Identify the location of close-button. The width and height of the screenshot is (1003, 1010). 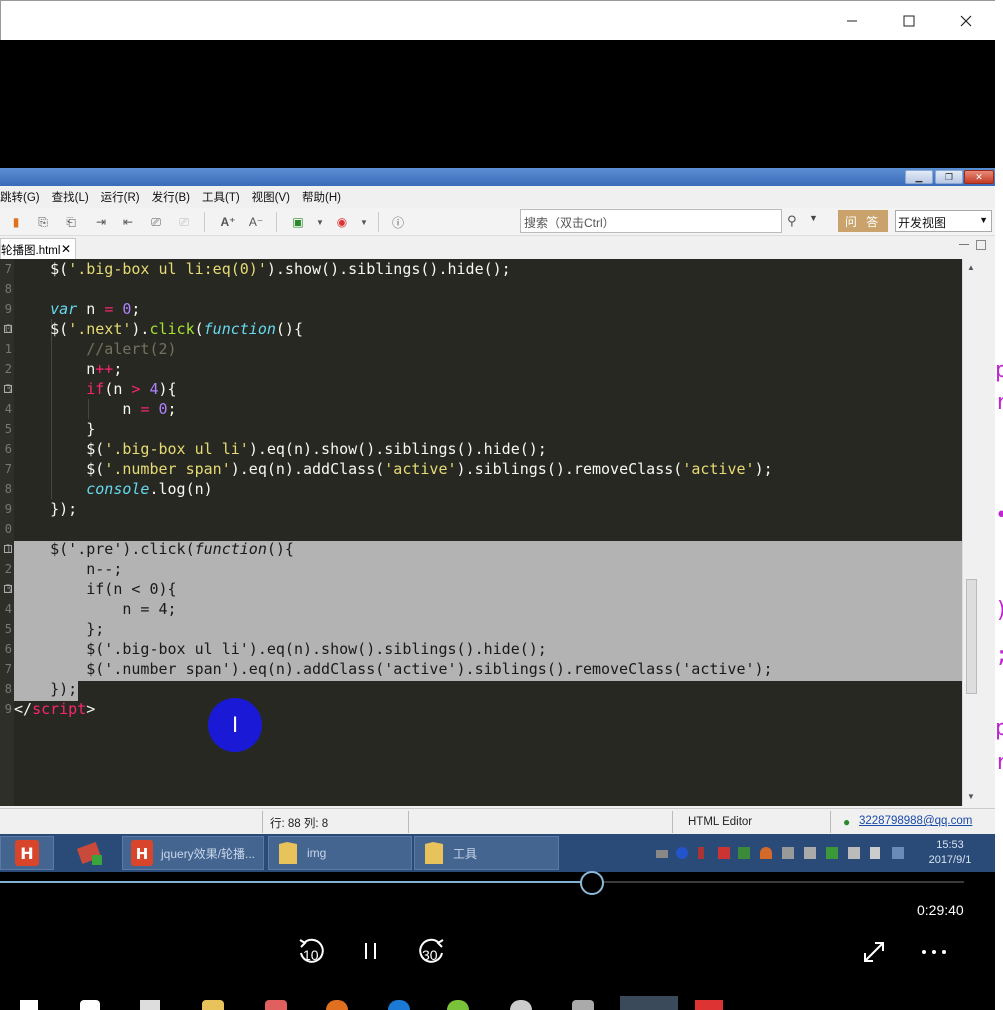
(966, 21).